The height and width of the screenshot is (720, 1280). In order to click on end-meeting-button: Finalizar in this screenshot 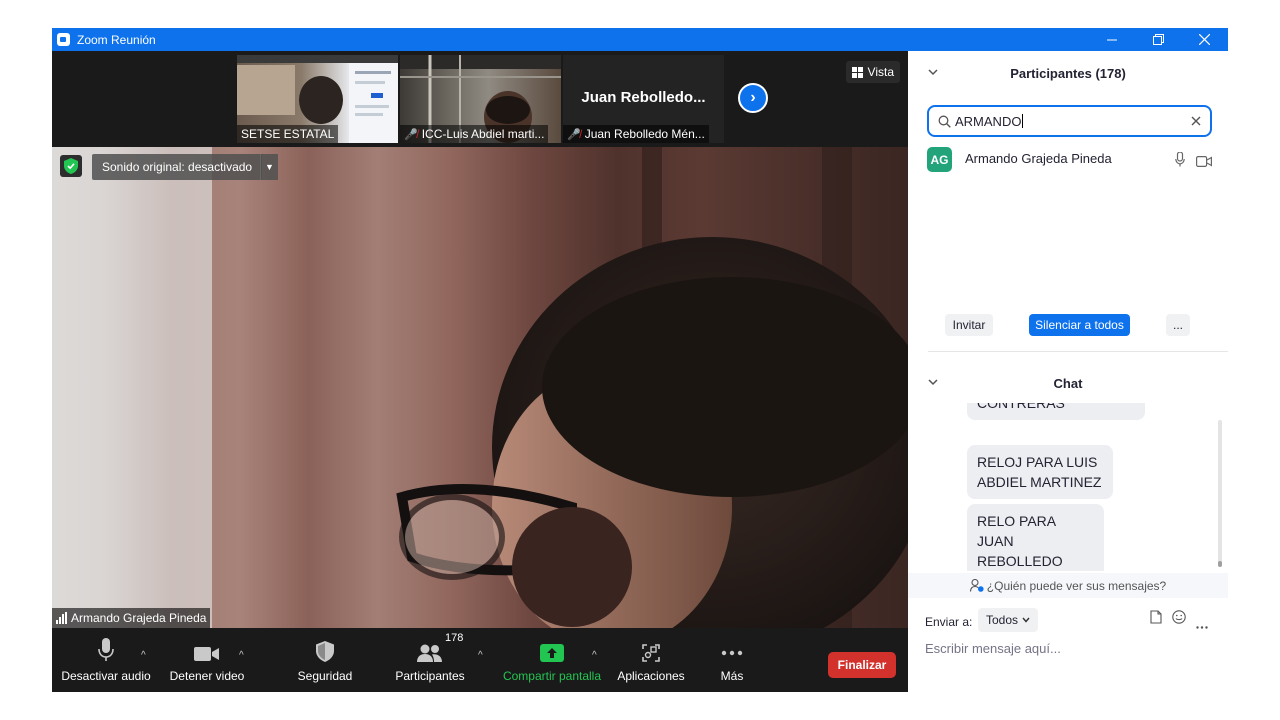, I will do `click(862, 665)`.